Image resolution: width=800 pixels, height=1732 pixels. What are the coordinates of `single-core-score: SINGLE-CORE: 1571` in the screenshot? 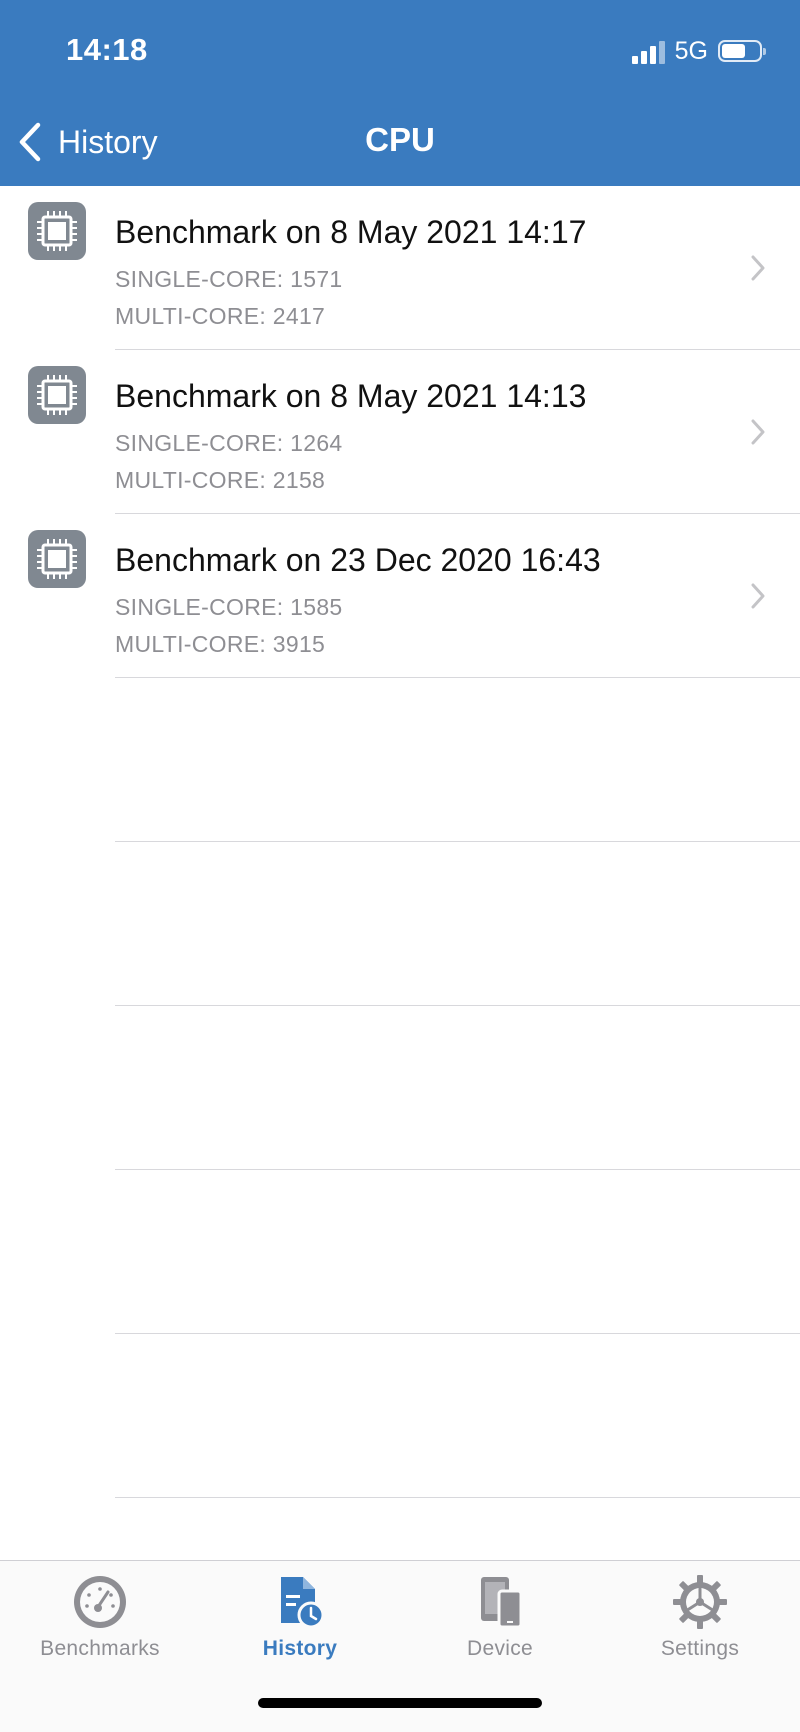 It's located at (229, 279).